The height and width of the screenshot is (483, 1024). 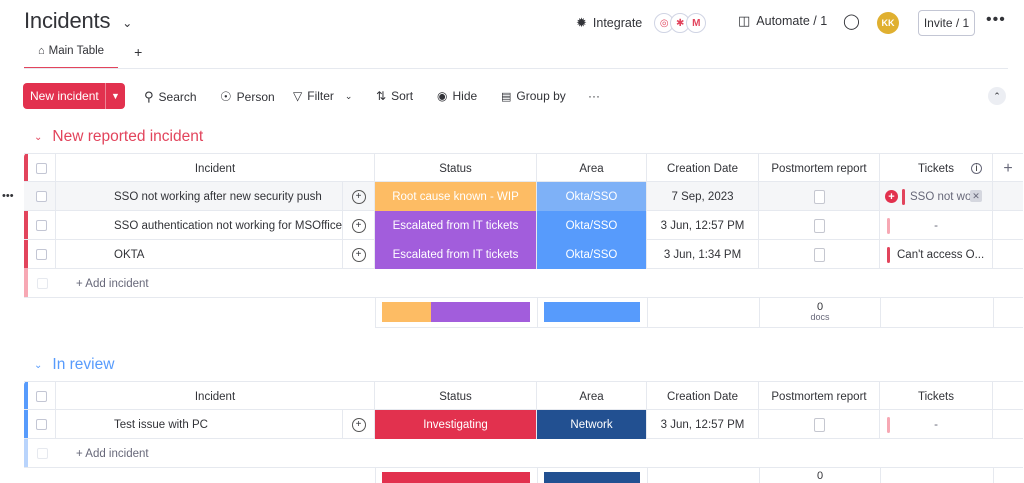 I want to click on add-view-button: +, so click(x=138, y=56).